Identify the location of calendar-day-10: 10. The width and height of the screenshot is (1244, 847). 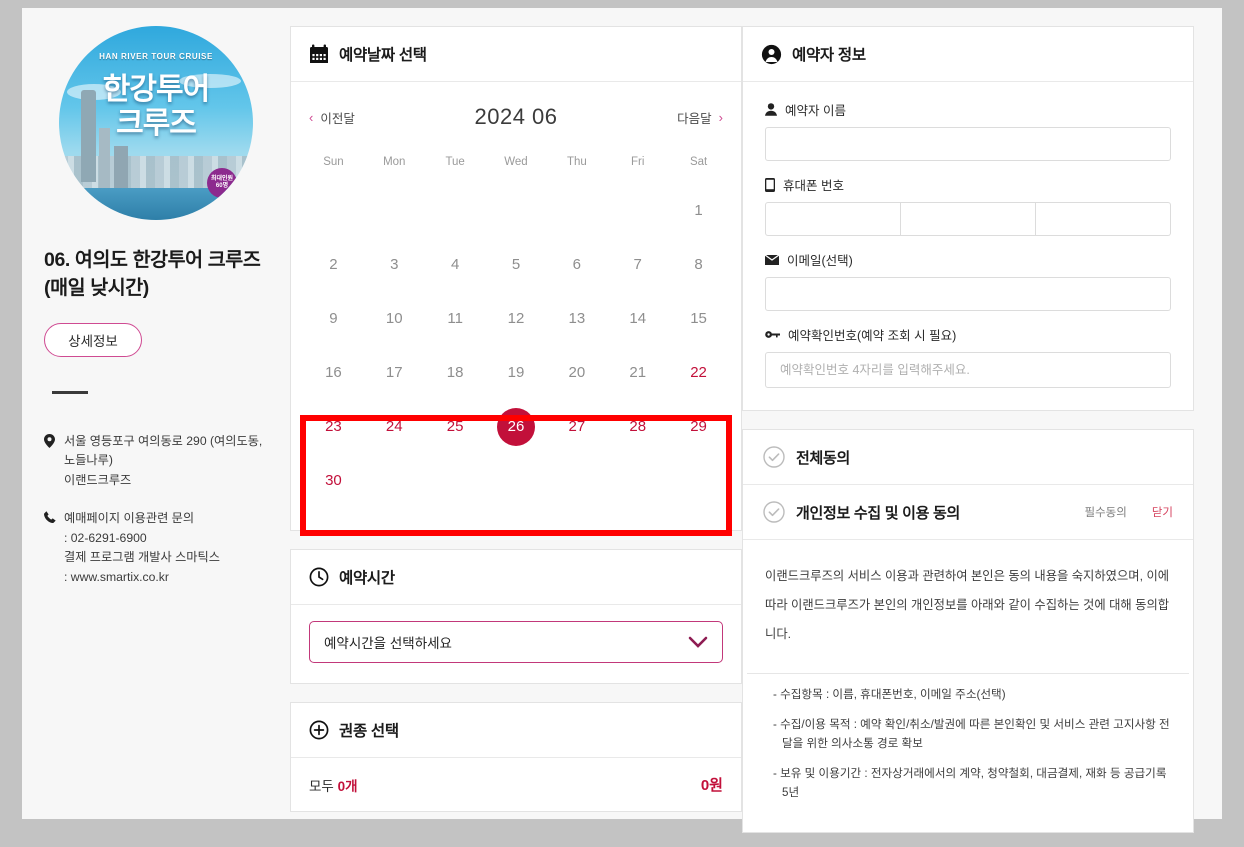
(394, 319).